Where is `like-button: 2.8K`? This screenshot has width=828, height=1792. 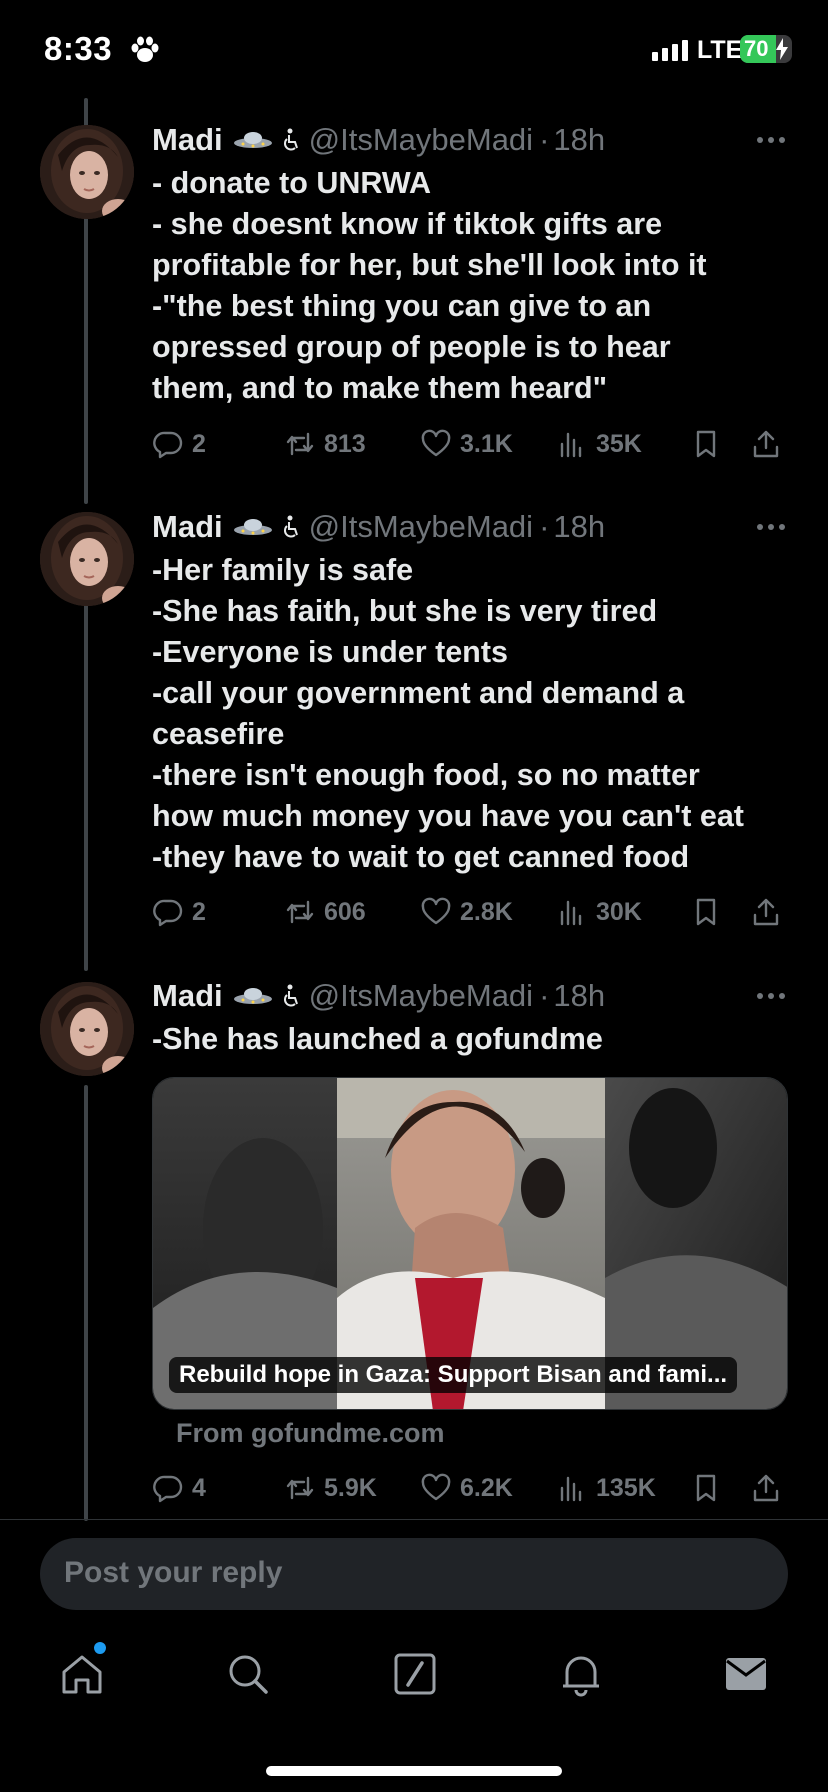
like-button: 2.8K is located at coordinates (466, 912).